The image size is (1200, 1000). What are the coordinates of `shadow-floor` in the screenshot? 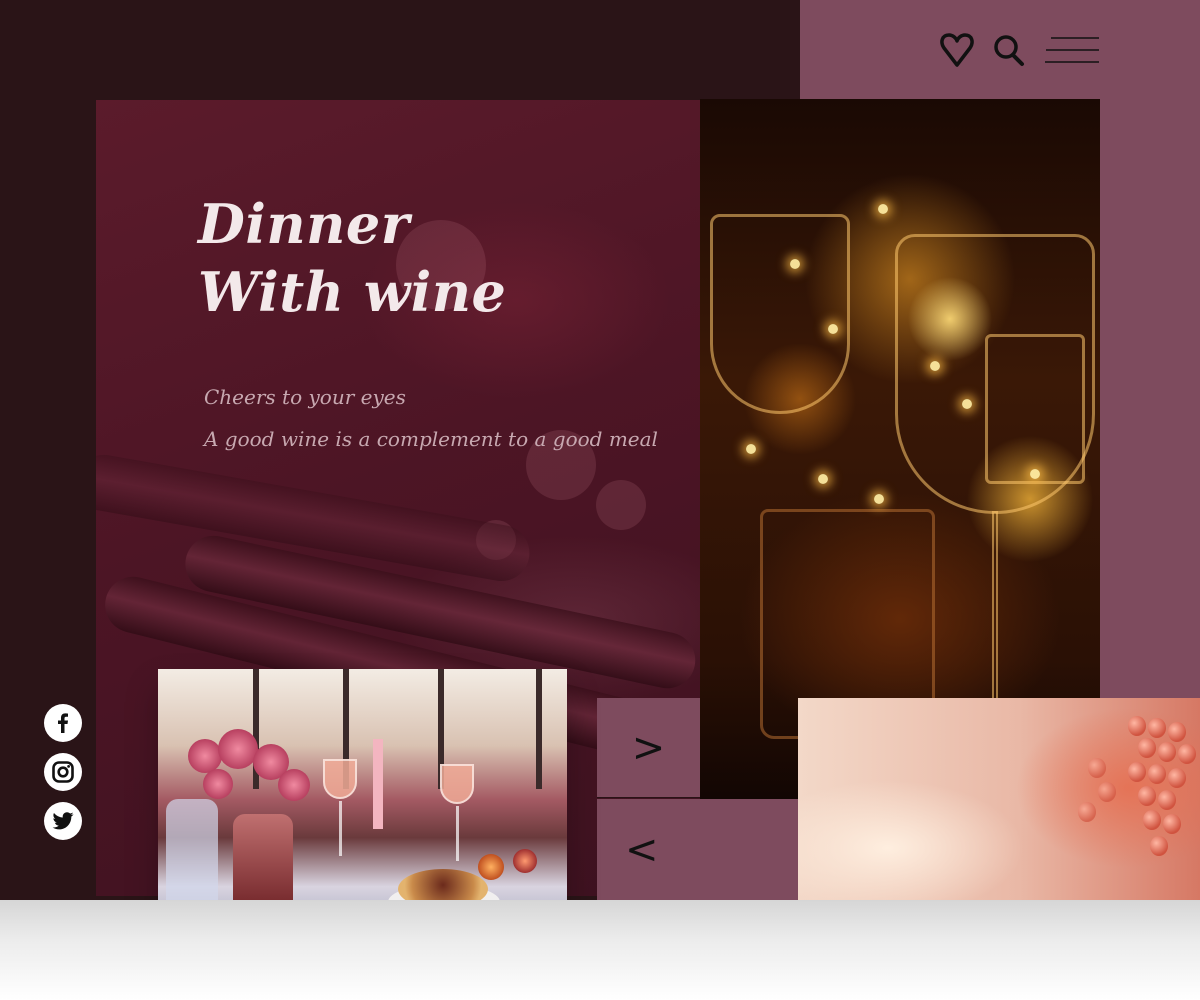 It's located at (600, 950).